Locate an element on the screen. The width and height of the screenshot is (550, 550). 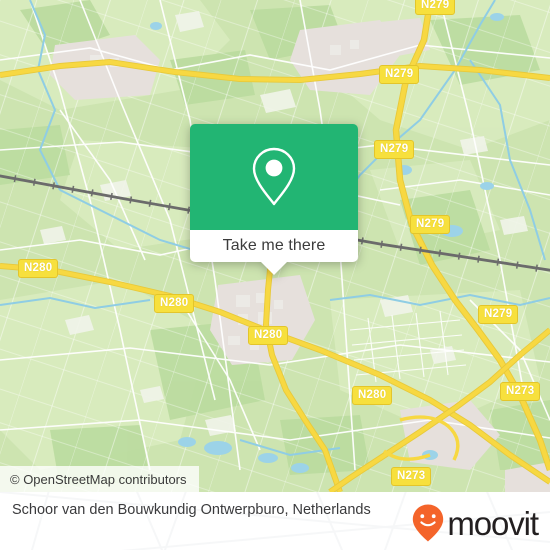
callout-pointer-tail is located at coordinates (274, 268).